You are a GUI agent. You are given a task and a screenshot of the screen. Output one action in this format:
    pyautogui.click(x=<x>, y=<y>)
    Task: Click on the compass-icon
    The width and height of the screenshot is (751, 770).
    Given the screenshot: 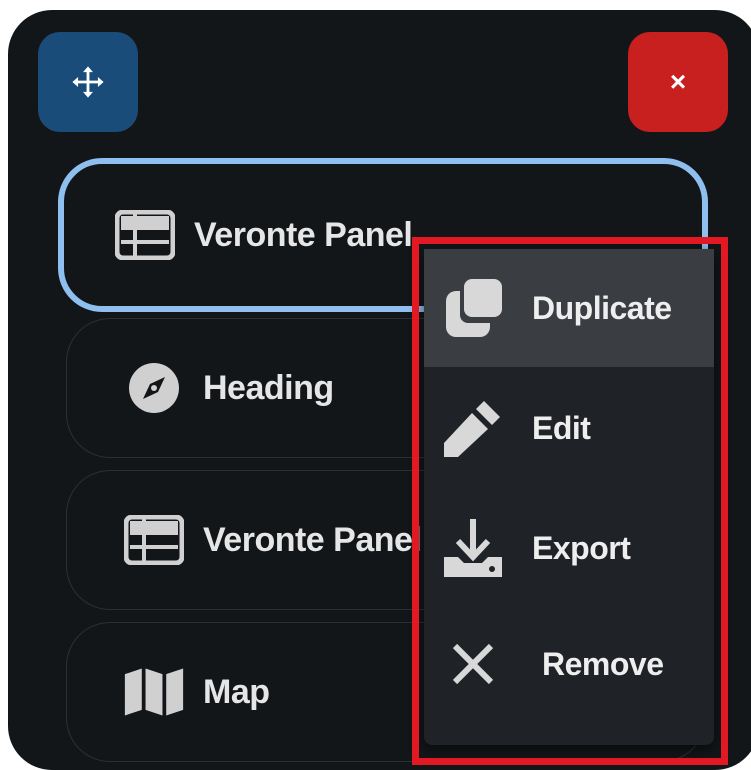 What is the action you would take?
    pyautogui.click(x=154, y=388)
    